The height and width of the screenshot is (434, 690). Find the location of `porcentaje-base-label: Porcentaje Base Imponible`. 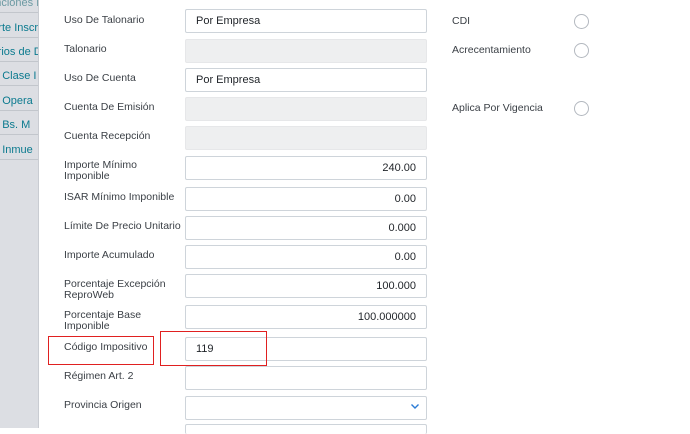

porcentaje-base-label: Porcentaje Base Imponible is located at coordinates (102, 321).